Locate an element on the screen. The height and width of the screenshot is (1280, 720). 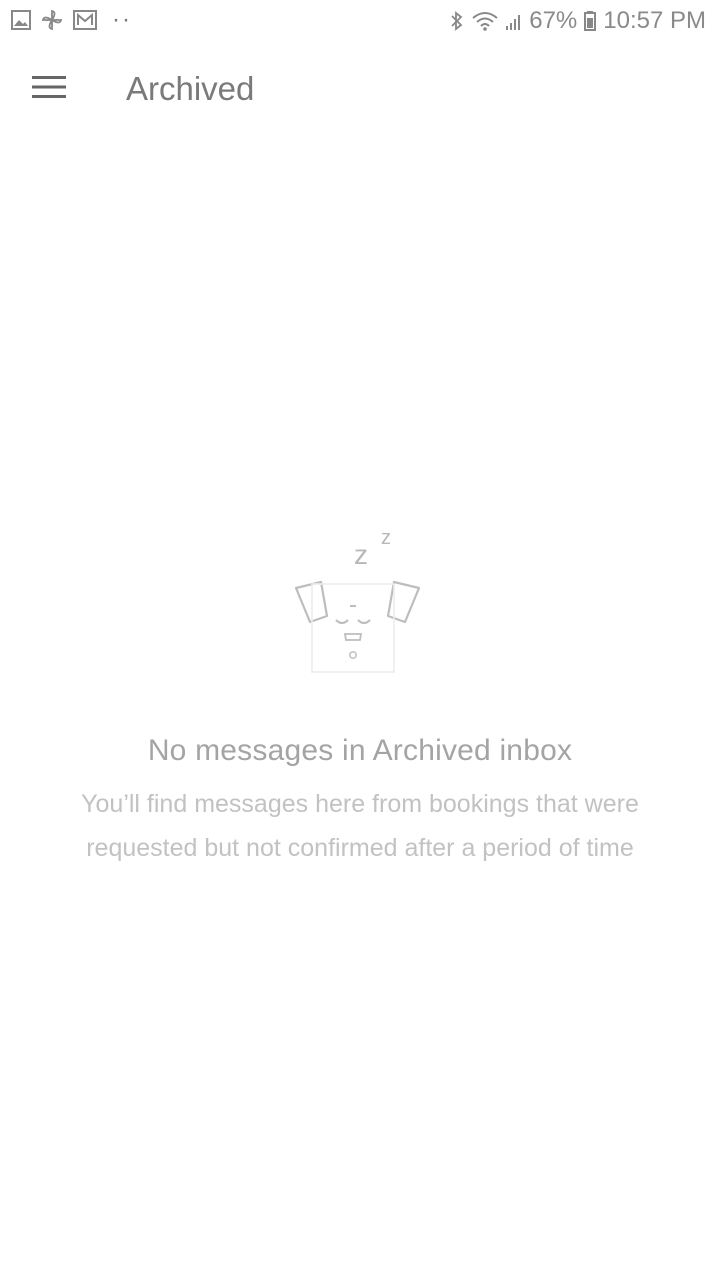
battery-percent: 67% is located at coordinates (553, 20).